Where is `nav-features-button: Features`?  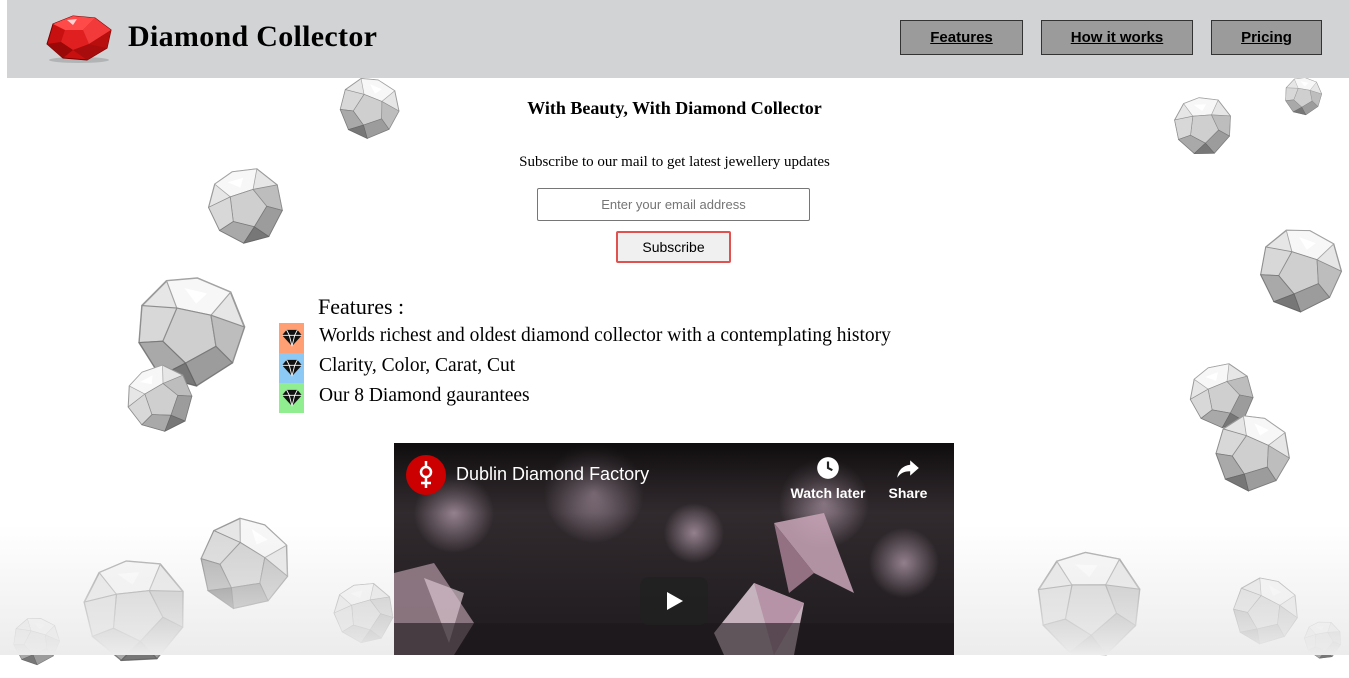 nav-features-button: Features is located at coordinates (961, 37).